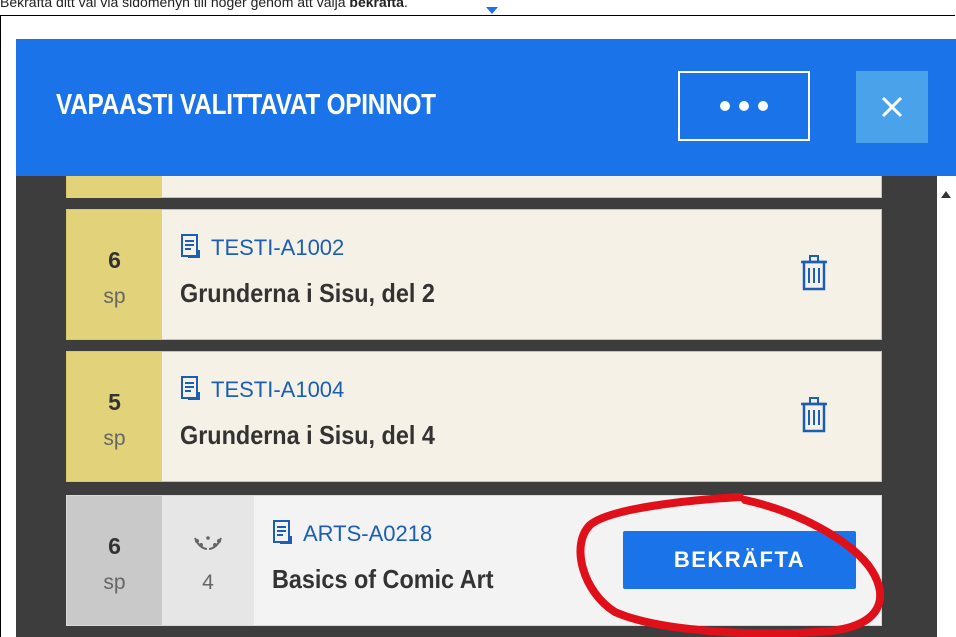  What do you see at coordinates (114, 187) in the screenshot?
I see `credit-column` at bounding box center [114, 187].